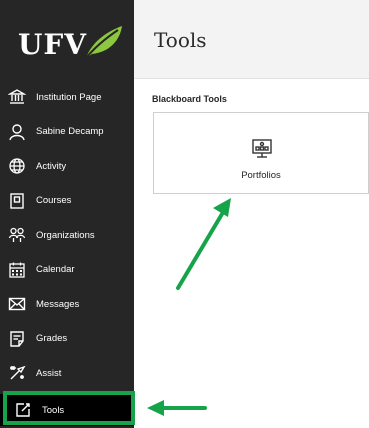 The image size is (369, 428). What do you see at coordinates (203, 244) in the screenshot?
I see `arrow-to-portfolios` at bounding box center [203, 244].